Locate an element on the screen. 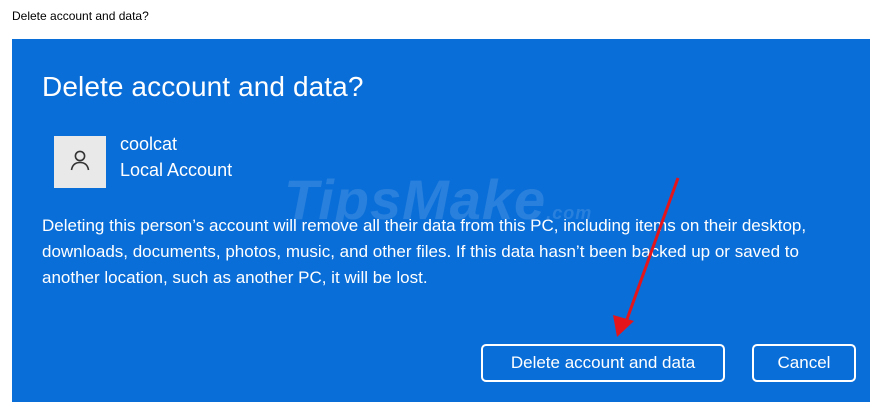  account-name: coolcat is located at coordinates (149, 144).